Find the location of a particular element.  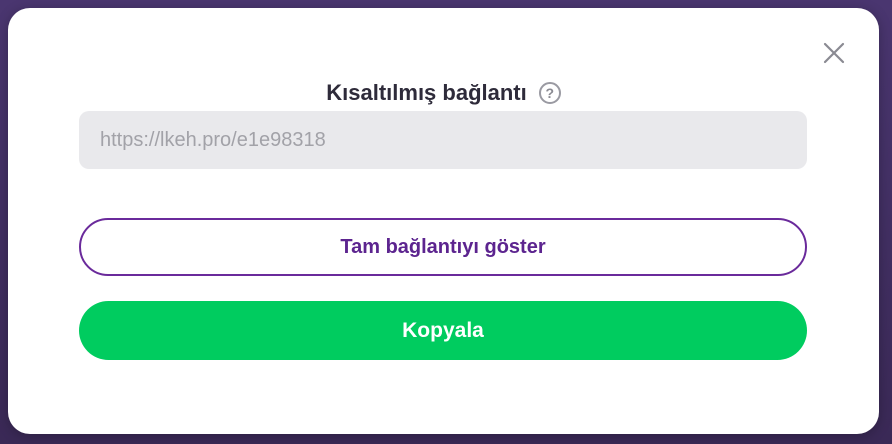

copy-button: Kopyala is located at coordinates (443, 330).